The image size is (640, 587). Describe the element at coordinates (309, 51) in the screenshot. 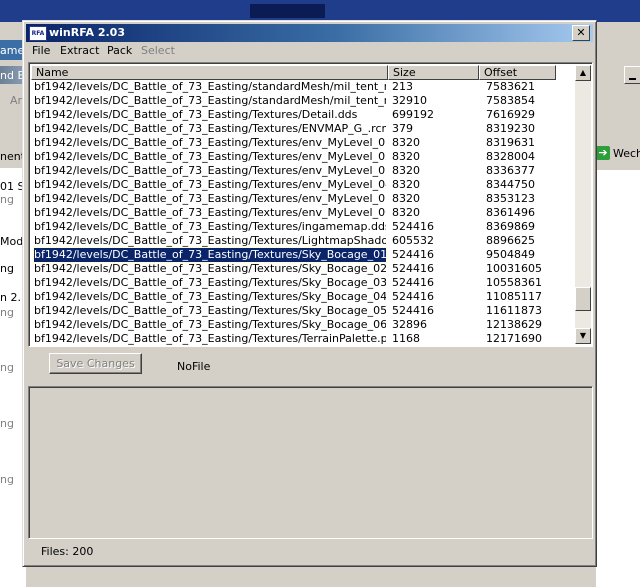

I see `menu-bar: File Extract Pack Select` at that location.